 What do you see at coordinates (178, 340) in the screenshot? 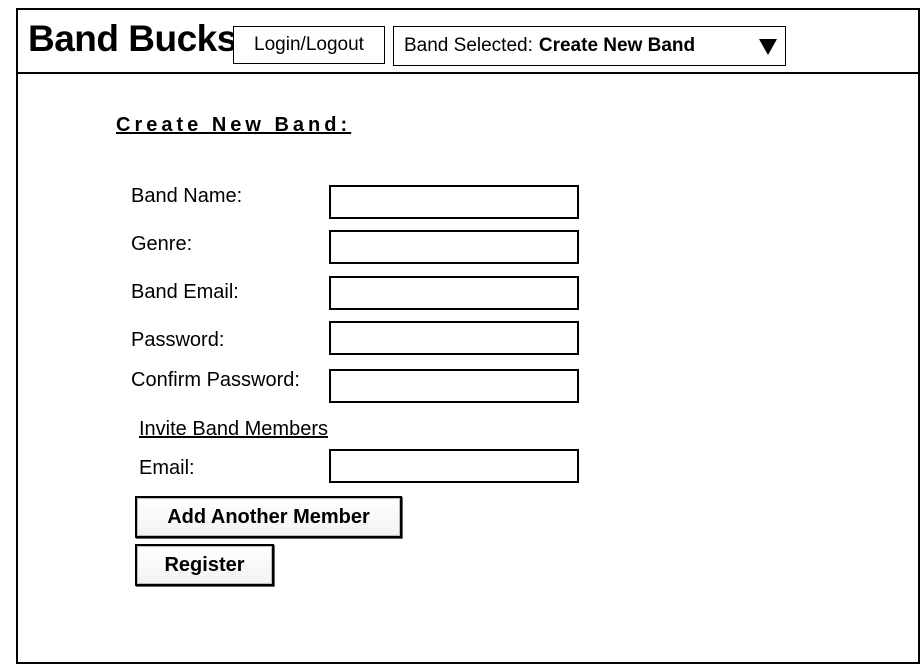
I see `password-label: Password:` at bounding box center [178, 340].